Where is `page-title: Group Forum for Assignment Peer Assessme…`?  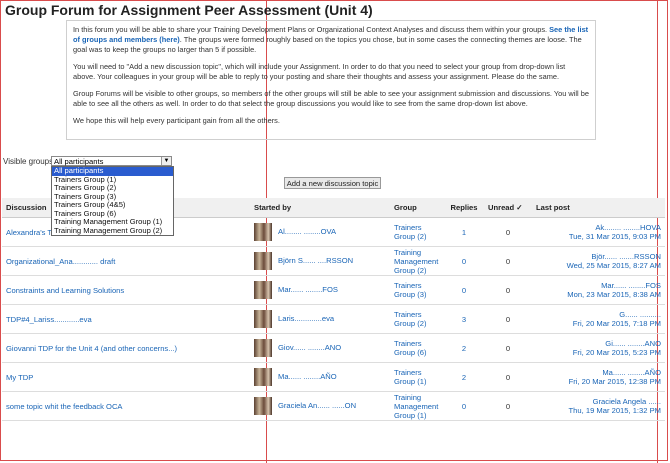
page-title: Group Forum for Assignment Peer Assessme… is located at coordinates (189, 10).